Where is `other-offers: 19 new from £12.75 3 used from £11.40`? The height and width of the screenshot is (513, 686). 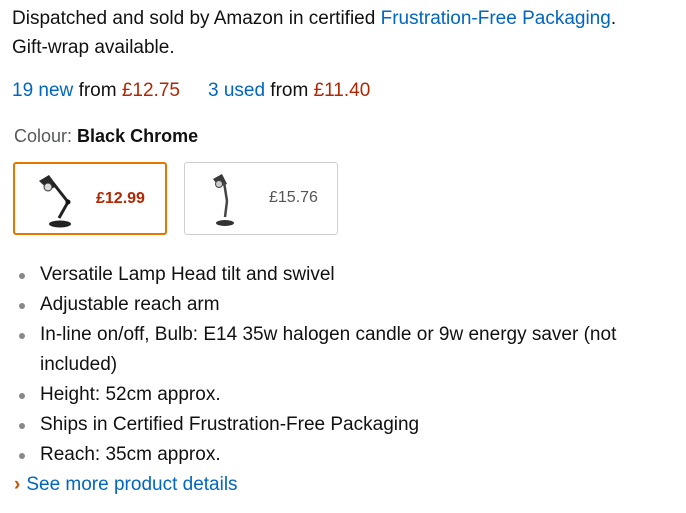 other-offers: 19 new from £12.75 3 used from £11.40 is located at coordinates (191, 91).